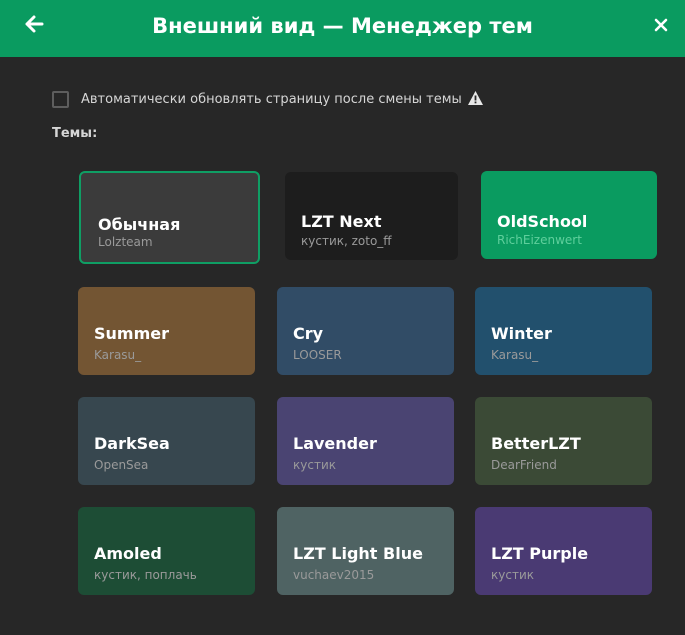 The image size is (685, 635). I want to click on auto-reload-checkbox, so click(60, 99).